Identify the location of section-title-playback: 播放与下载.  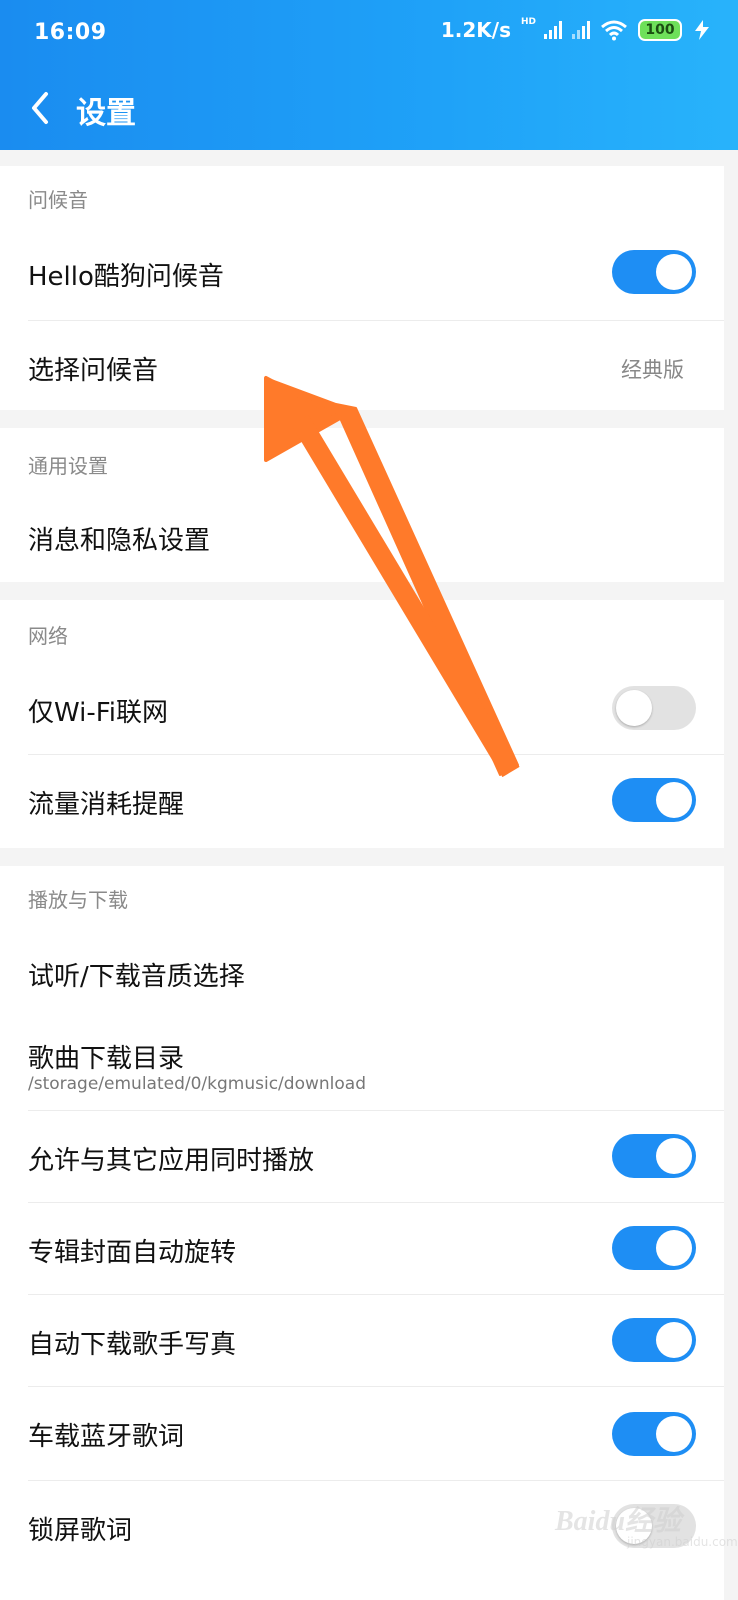
(78, 900).